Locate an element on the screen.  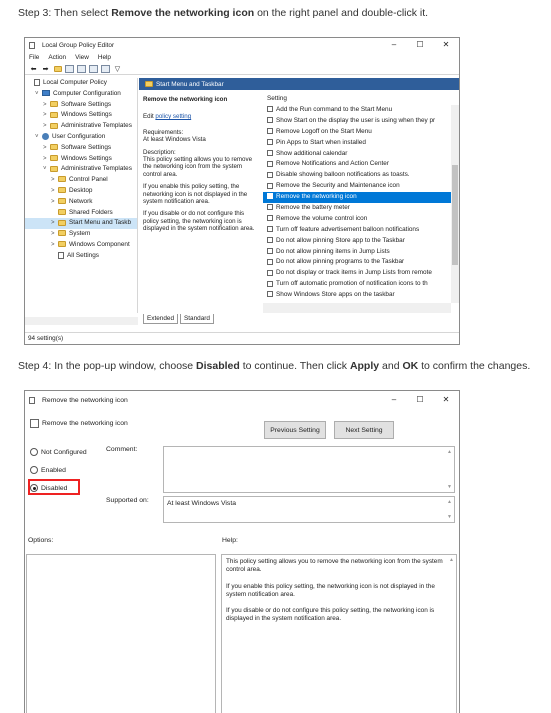
edit-policy-link: policy setting is located at coordinates (173, 116).